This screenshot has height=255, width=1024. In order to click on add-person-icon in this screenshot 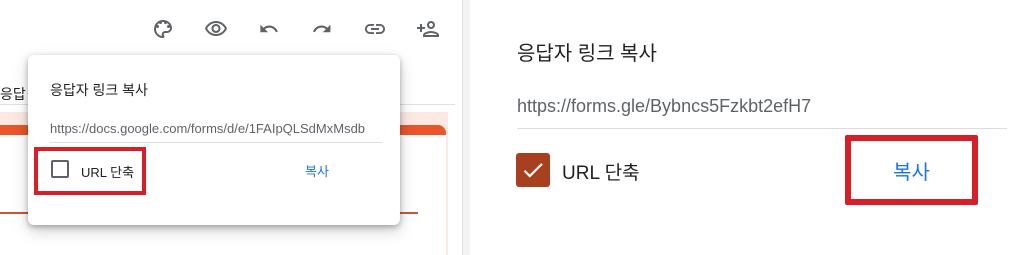, I will do `click(428, 29)`.